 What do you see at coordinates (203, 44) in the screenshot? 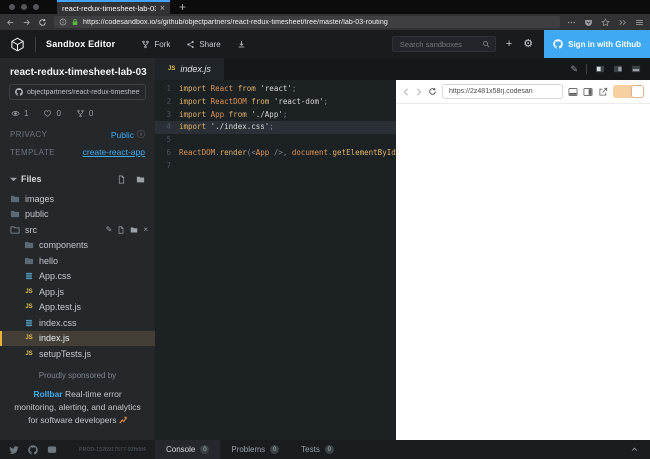
I see `share-button: Share` at bounding box center [203, 44].